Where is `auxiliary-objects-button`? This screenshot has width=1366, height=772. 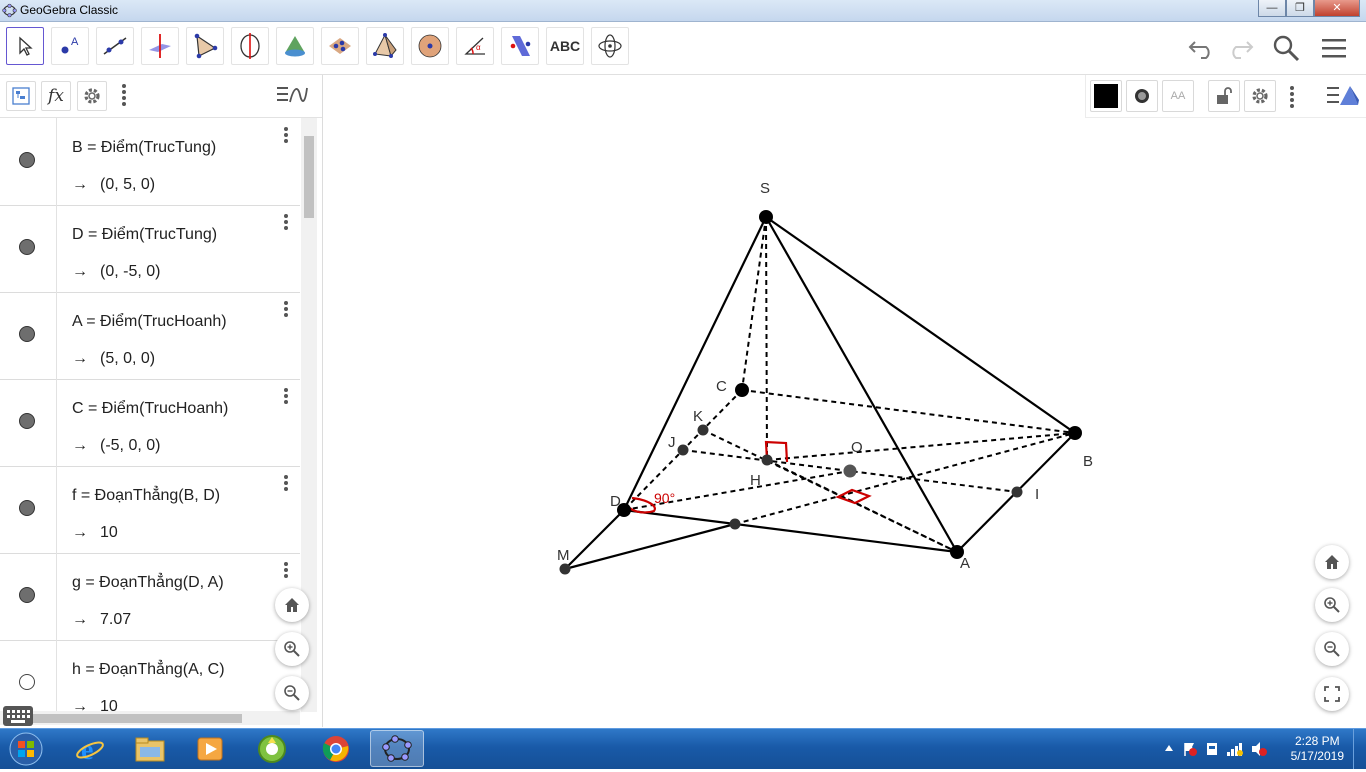
auxiliary-objects-button is located at coordinates (21, 96).